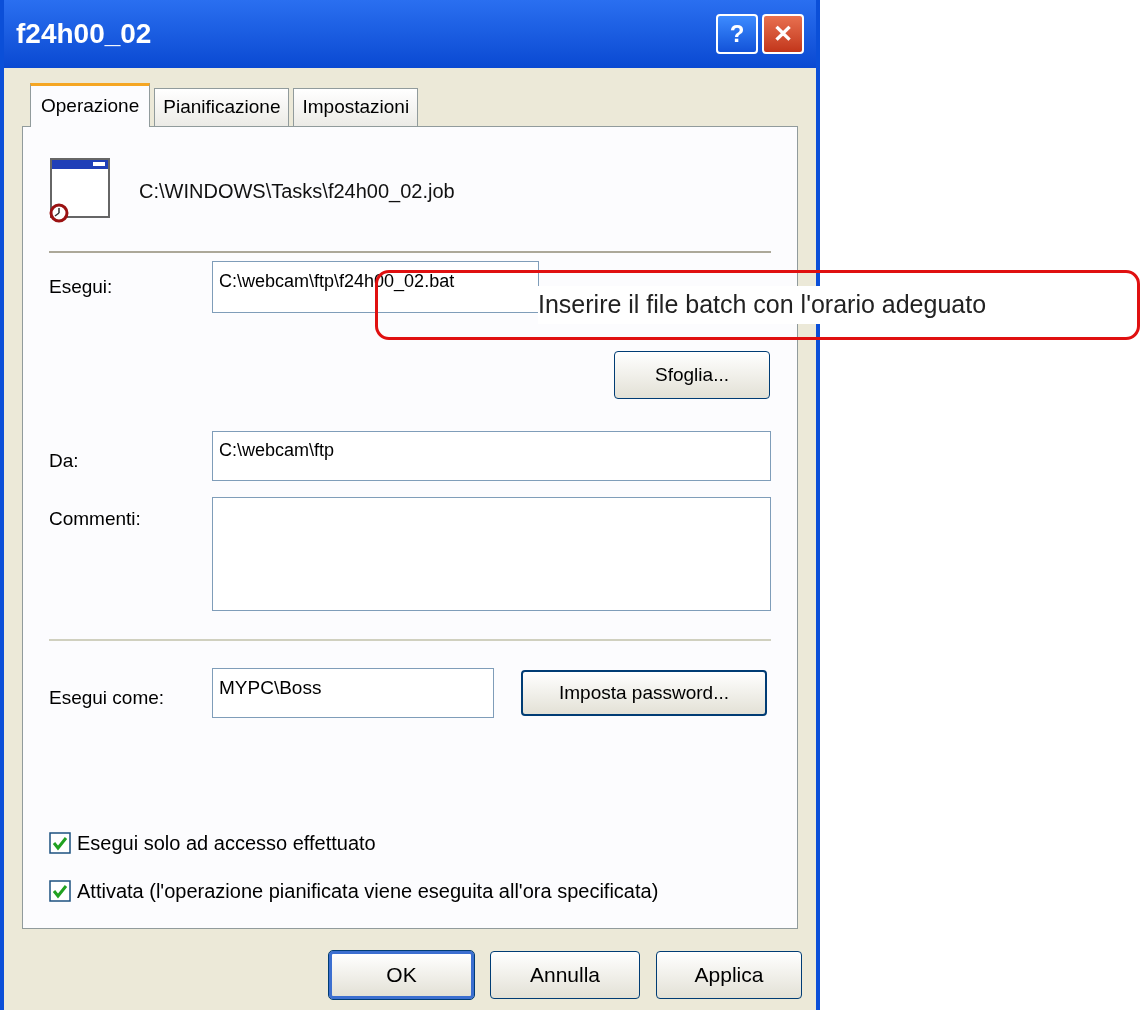  Describe the element at coordinates (729, 975) in the screenshot. I see `dialog-button: Applica` at that location.